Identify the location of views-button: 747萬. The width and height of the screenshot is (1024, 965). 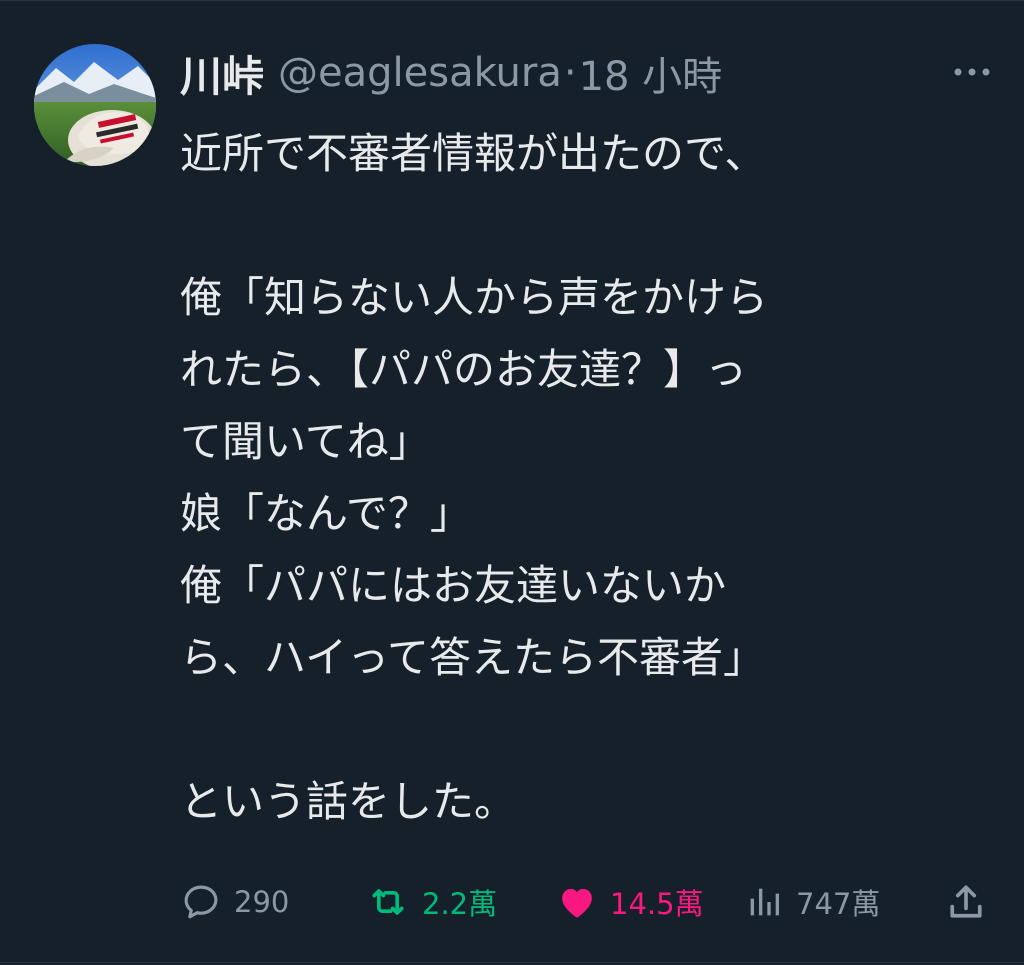
(812, 902).